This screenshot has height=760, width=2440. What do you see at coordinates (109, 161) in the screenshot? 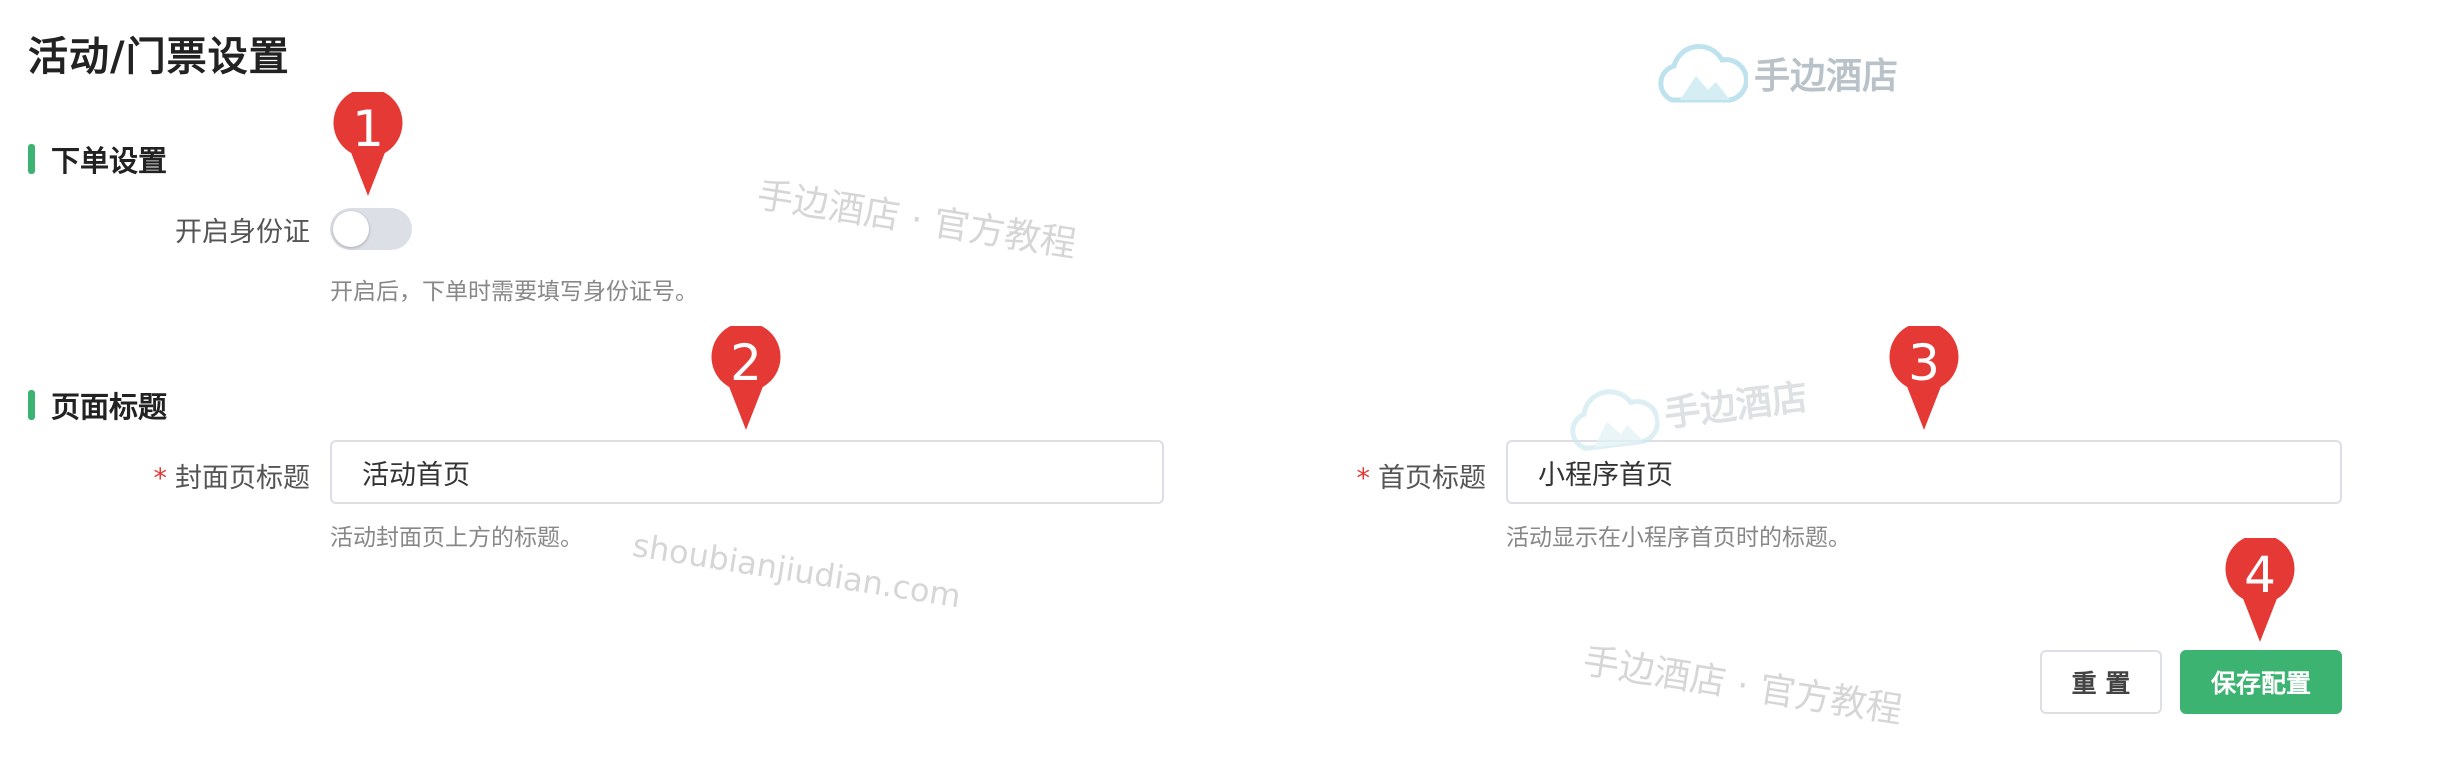
I see `section-heading: 下单设置` at bounding box center [109, 161].